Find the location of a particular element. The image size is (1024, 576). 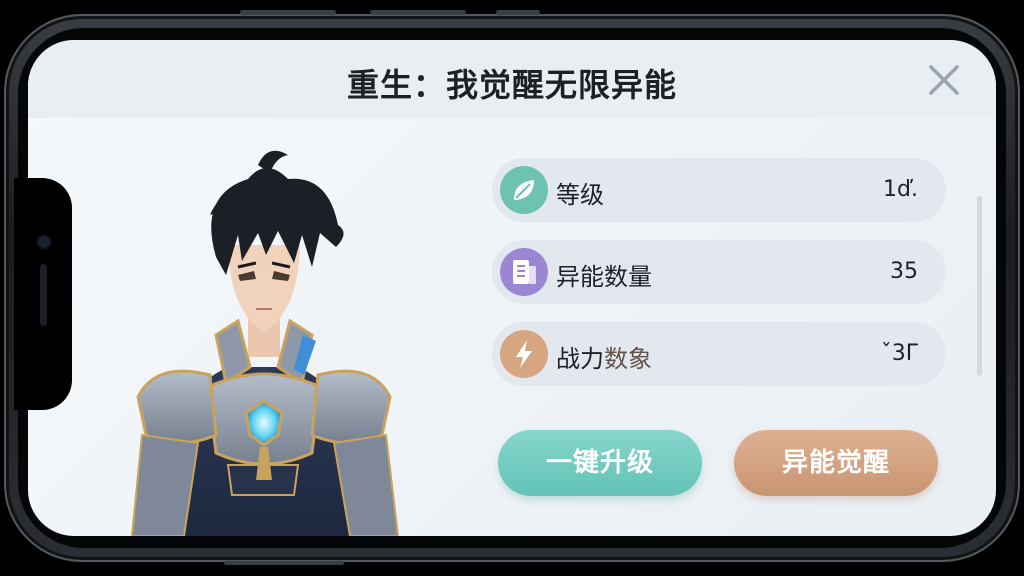

book-icon is located at coordinates (524, 272).